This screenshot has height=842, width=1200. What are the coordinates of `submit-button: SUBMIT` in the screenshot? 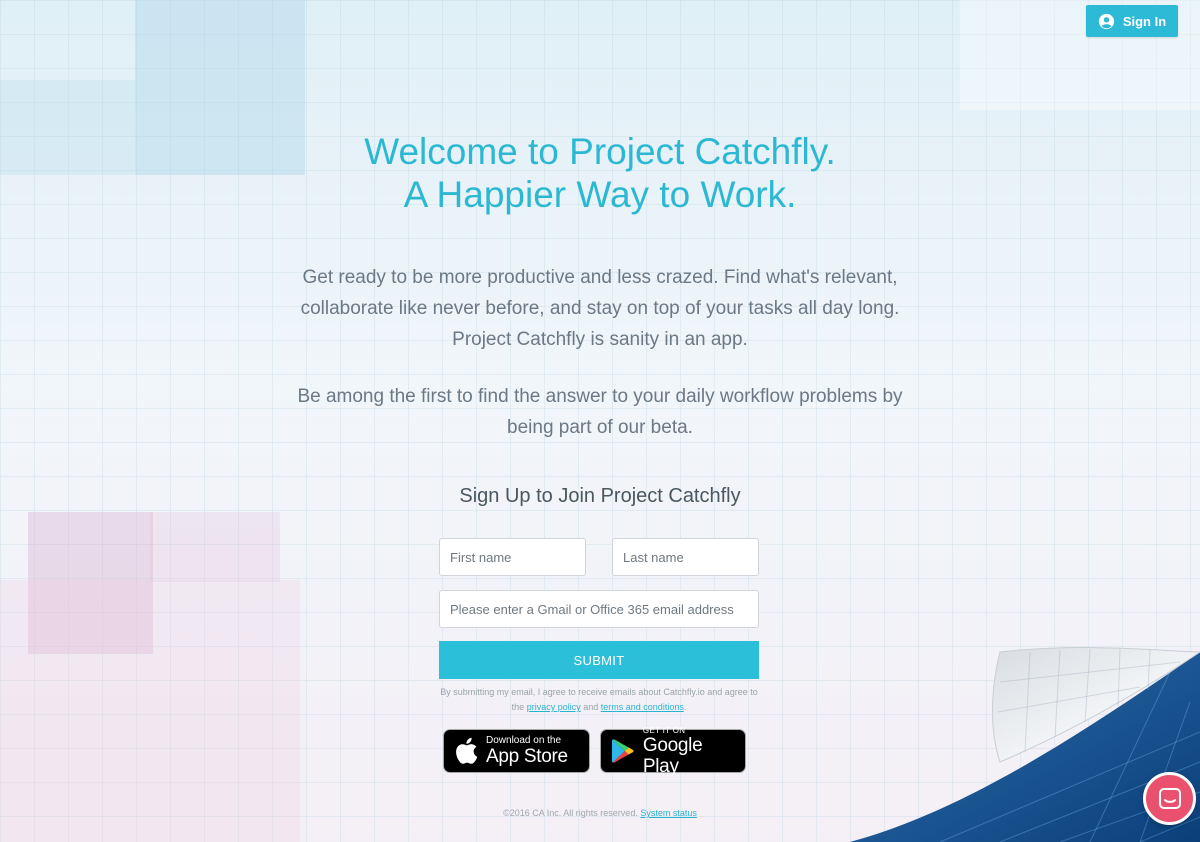 It's located at (599, 660).